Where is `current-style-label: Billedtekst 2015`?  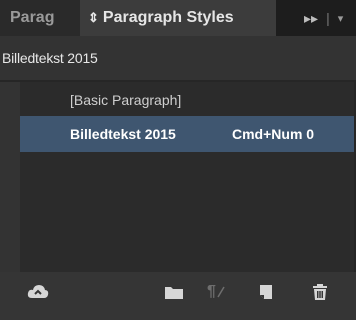
current-style-label: Billedtekst 2015 is located at coordinates (178, 58).